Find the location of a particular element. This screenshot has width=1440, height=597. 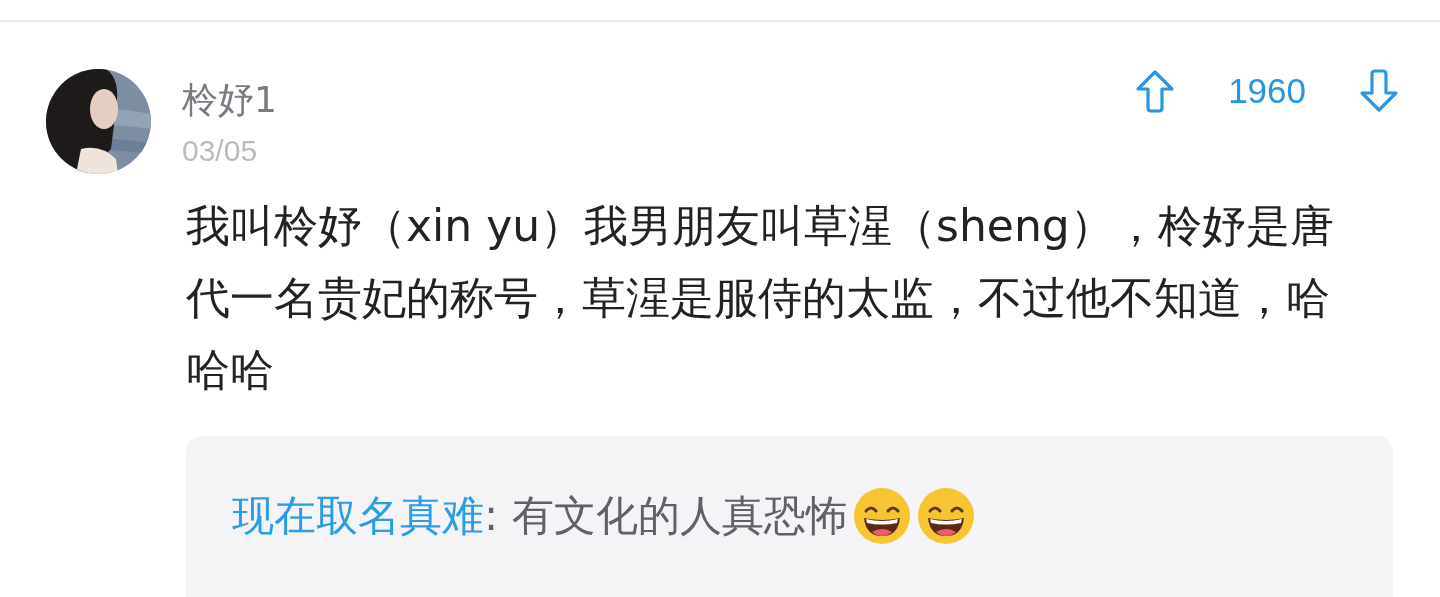

downvote-arrow-icon is located at coordinates (1379, 91).